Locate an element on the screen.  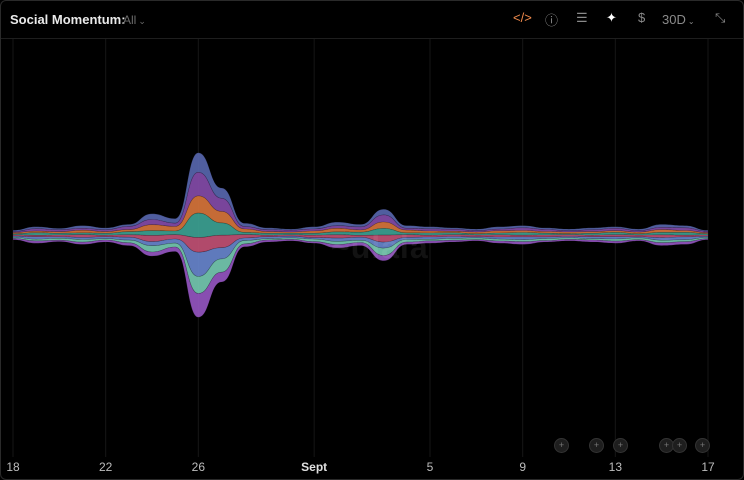
dollar-icon: $ is located at coordinates (641, 17).